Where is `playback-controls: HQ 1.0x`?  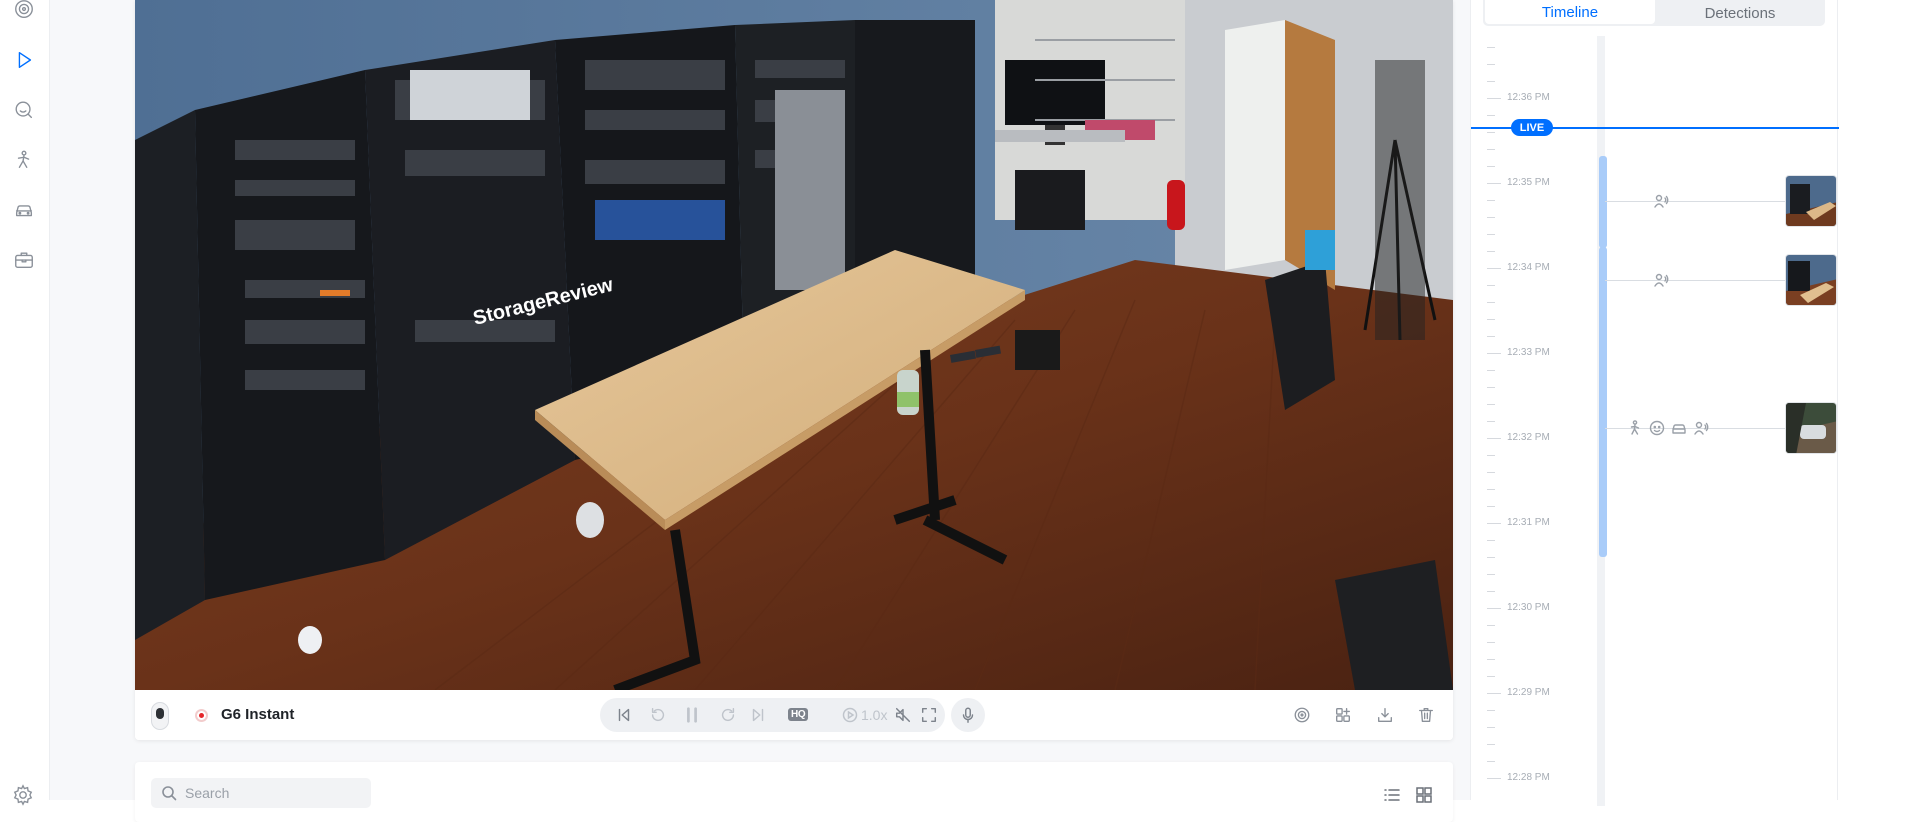 playback-controls: HQ 1.0x is located at coordinates (772, 715).